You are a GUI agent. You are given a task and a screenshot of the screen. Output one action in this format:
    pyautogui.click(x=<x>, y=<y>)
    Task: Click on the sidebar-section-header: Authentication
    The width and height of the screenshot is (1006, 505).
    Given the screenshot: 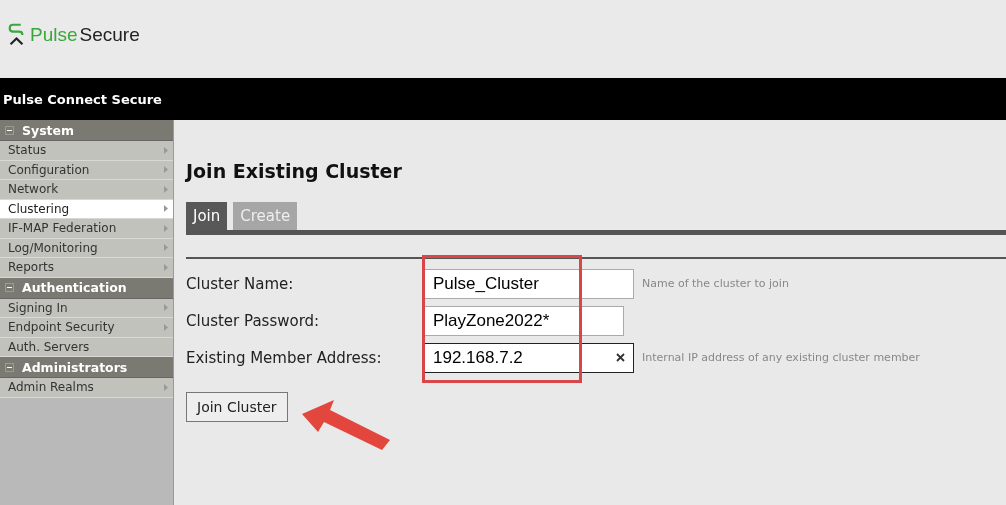 What is the action you would take?
    pyautogui.click(x=86, y=288)
    